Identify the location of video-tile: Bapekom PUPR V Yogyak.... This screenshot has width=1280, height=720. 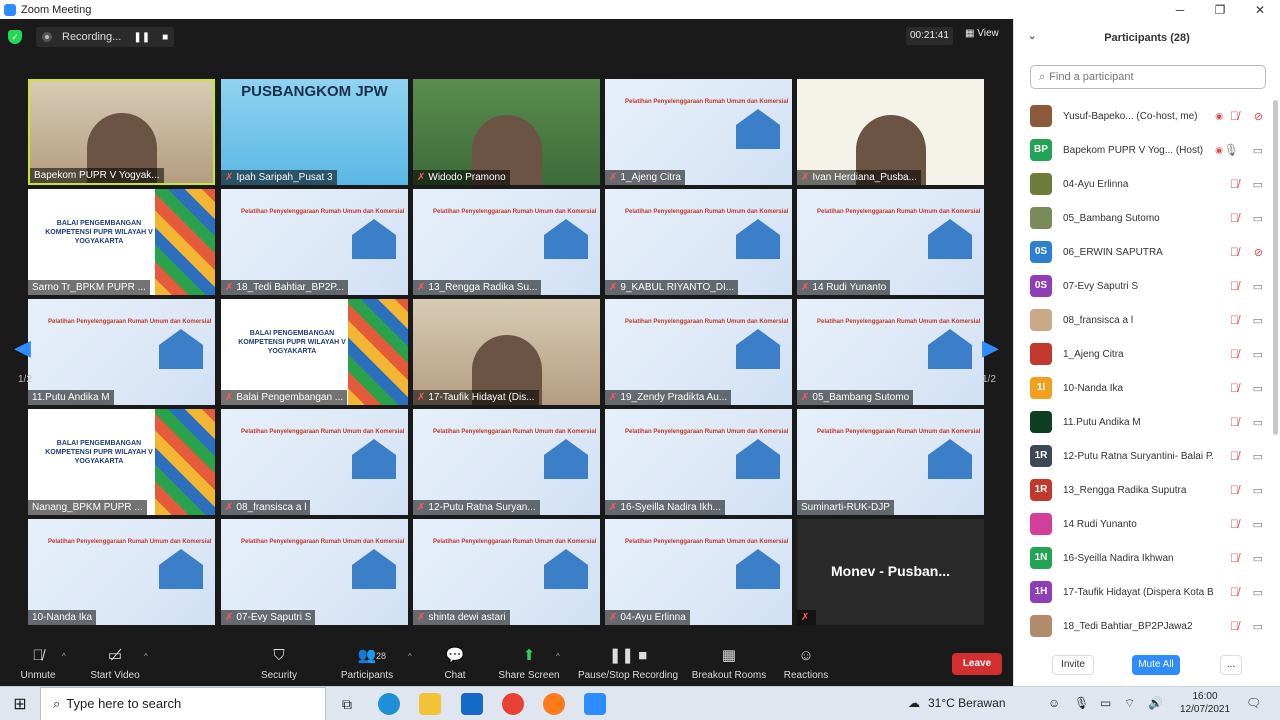
(121, 132).